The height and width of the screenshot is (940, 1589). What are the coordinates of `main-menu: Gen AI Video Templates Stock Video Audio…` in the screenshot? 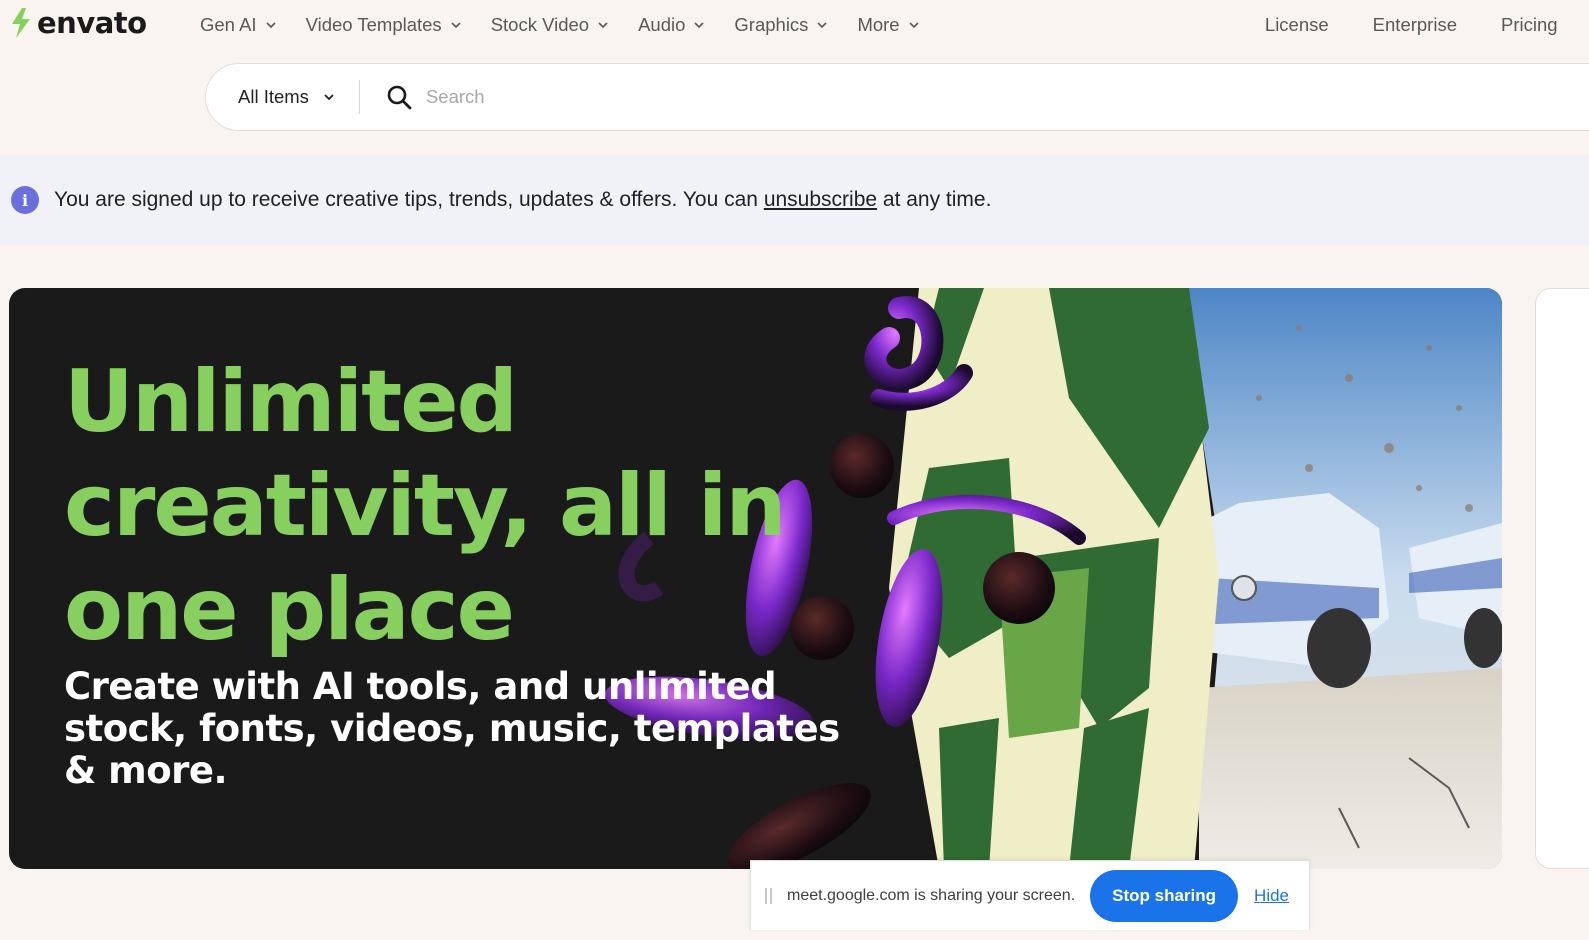 It's located at (574, 25).